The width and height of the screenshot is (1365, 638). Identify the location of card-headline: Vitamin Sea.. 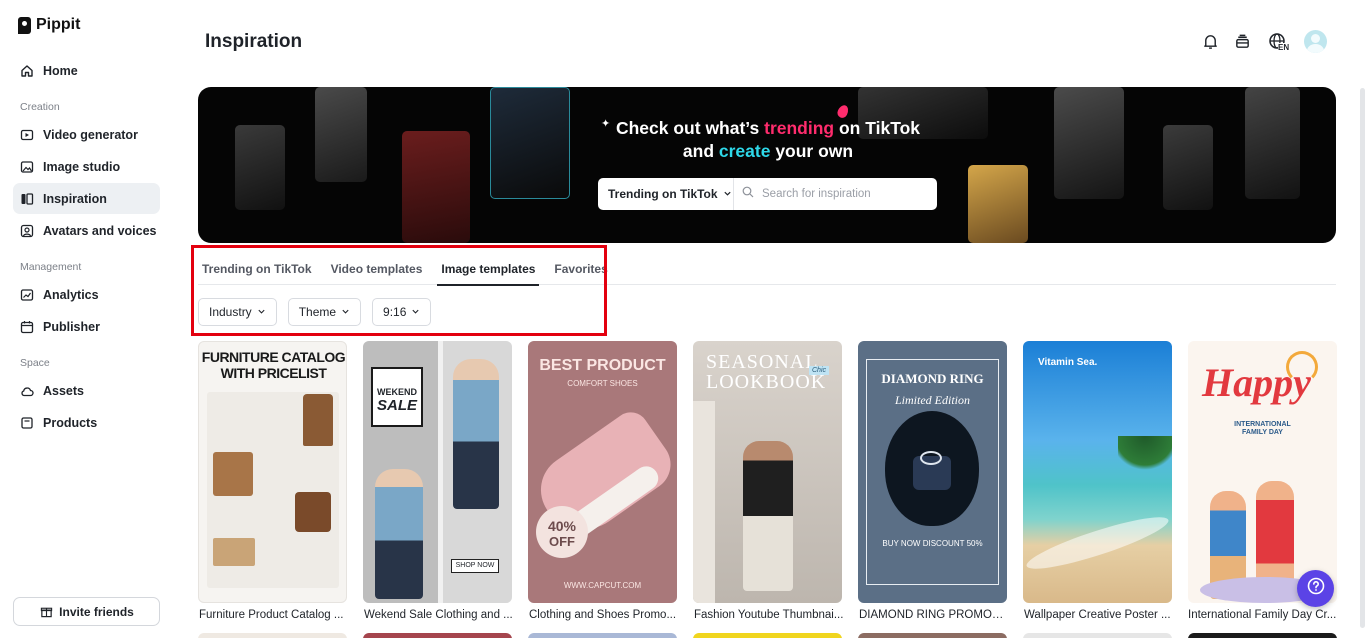
(1068, 362).